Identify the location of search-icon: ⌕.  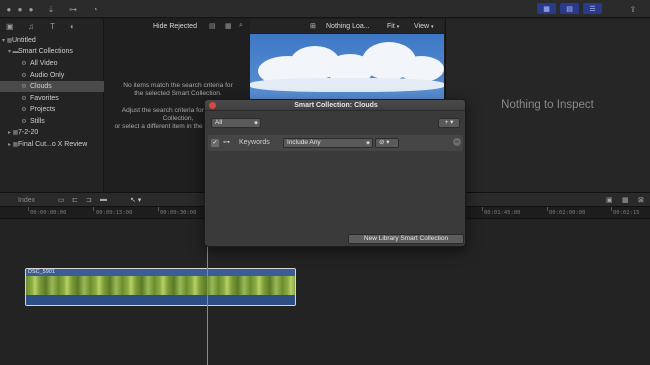
(241, 26).